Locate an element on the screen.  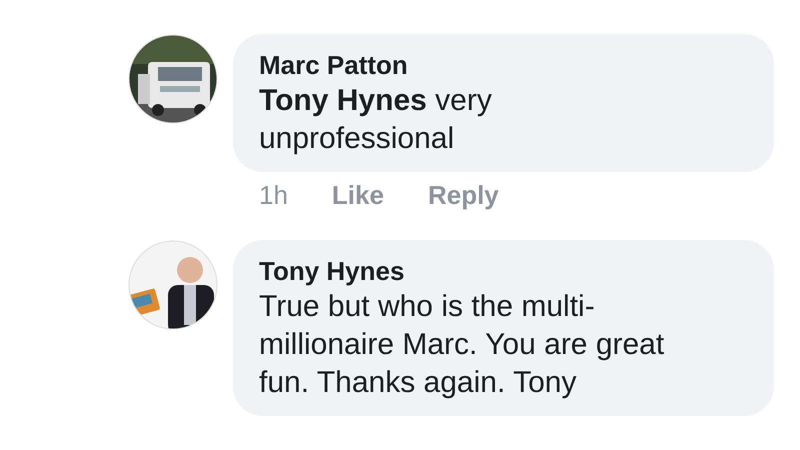
author-name: Marc Patton is located at coordinates (333, 65).